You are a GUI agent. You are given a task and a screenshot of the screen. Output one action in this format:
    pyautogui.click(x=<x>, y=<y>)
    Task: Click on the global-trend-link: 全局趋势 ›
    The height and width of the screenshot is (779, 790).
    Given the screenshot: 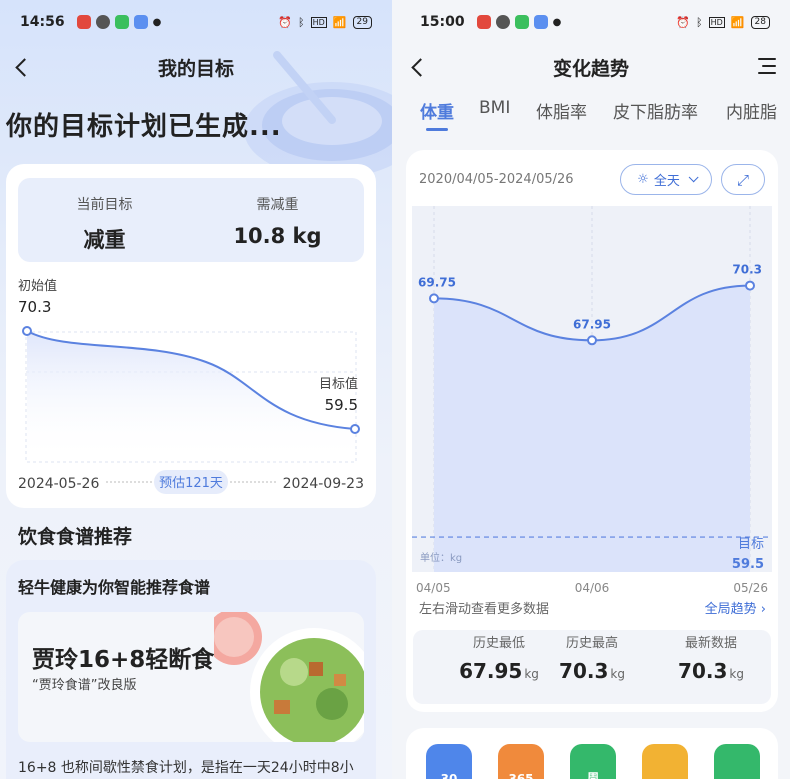 What is the action you would take?
    pyautogui.click(x=735, y=607)
    